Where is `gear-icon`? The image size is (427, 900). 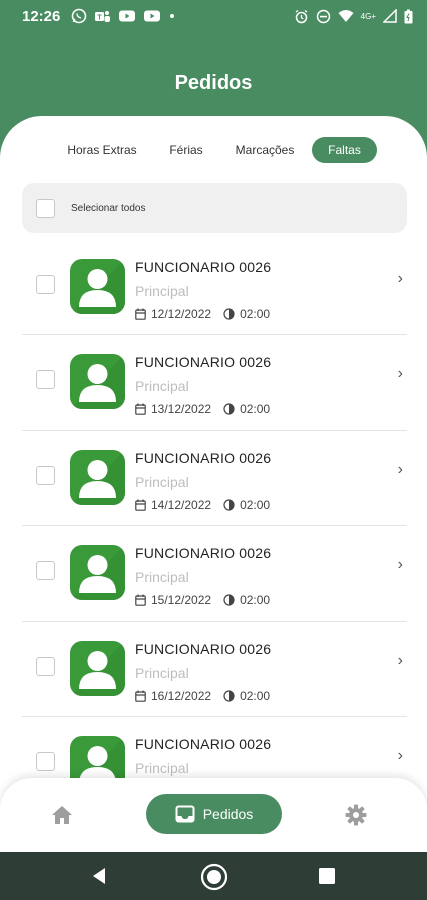
gear-icon is located at coordinates (356, 817).